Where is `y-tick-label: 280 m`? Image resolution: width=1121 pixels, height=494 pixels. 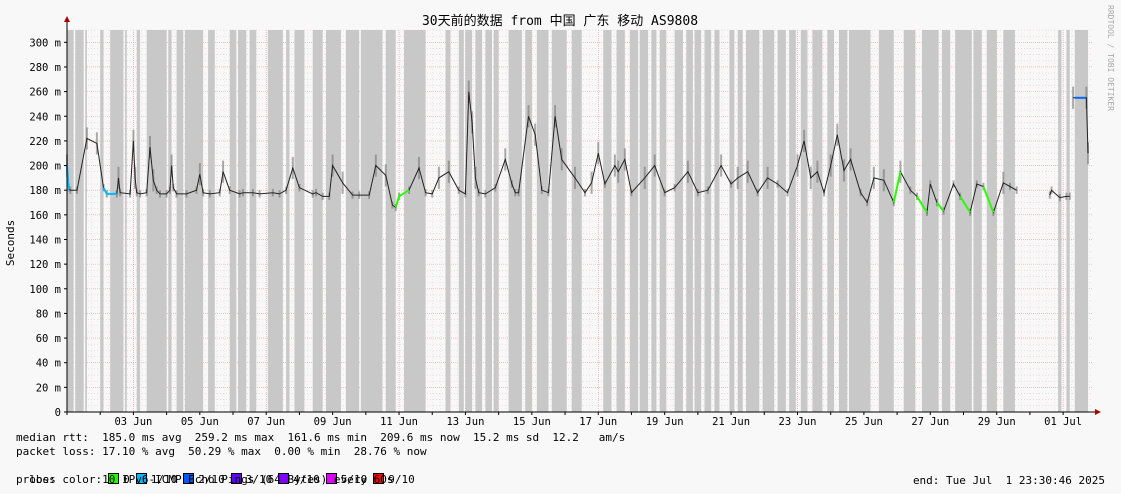
y-tick-label: 280 m is located at coordinates (45, 68).